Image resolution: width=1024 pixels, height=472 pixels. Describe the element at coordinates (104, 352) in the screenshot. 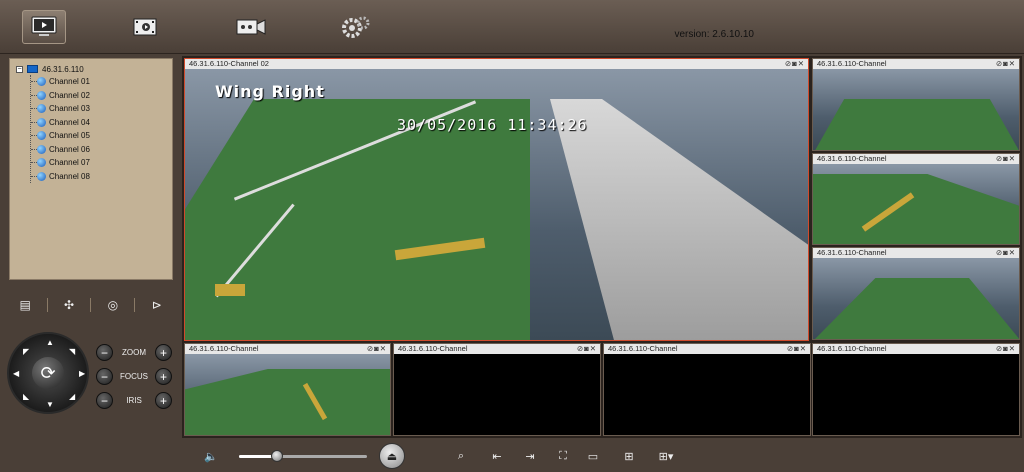

I see `zoom-out-button: −` at that location.